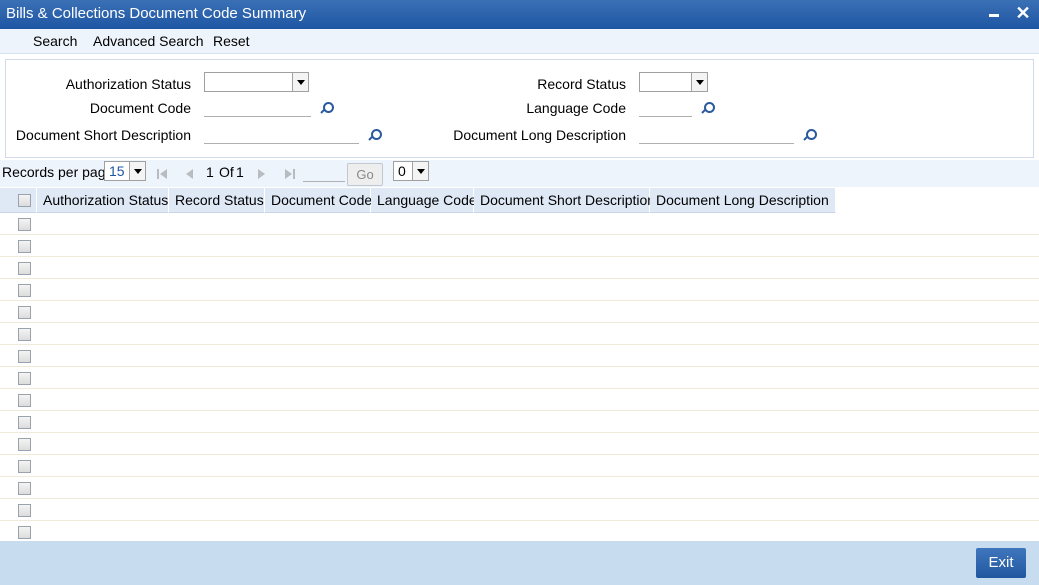 The image size is (1039, 585). What do you see at coordinates (564, 200) in the screenshot?
I see `column-document-short-description: Document Short Description` at bounding box center [564, 200].